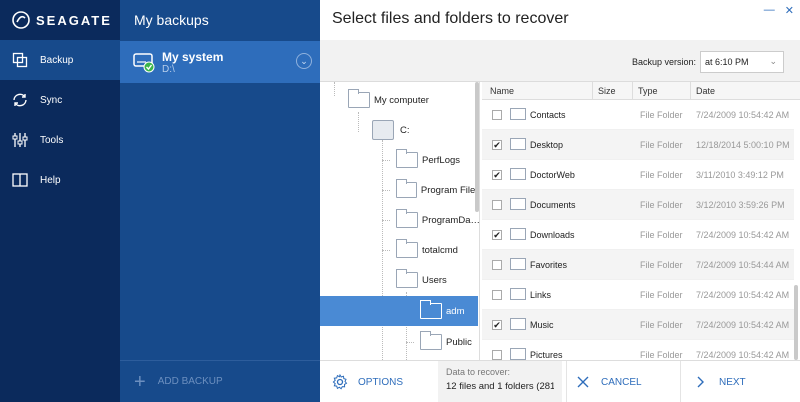  I want to click on close-button: ✕, so click(789, 10).